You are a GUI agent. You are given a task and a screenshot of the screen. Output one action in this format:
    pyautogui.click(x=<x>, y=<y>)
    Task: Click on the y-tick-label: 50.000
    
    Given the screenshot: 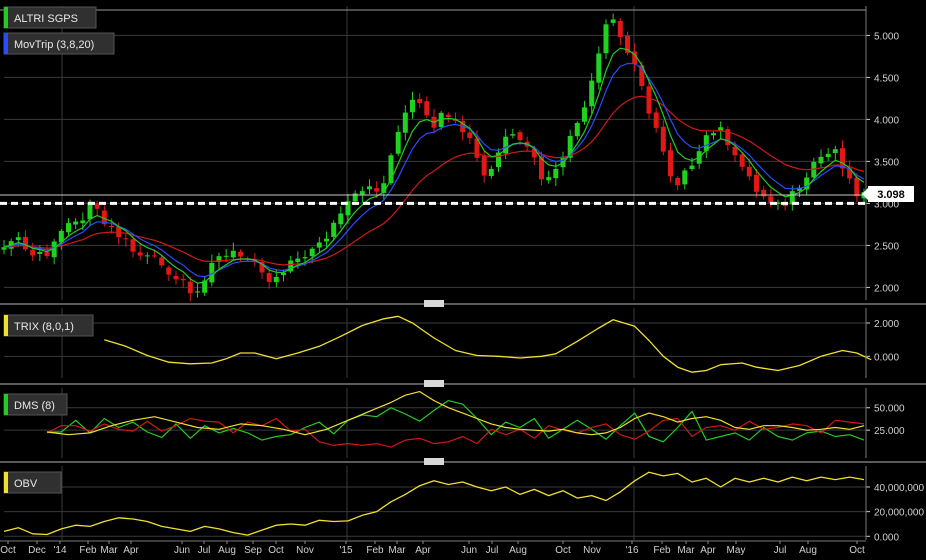 What is the action you would take?
    pyautogui.click(x=889, y=409)
    